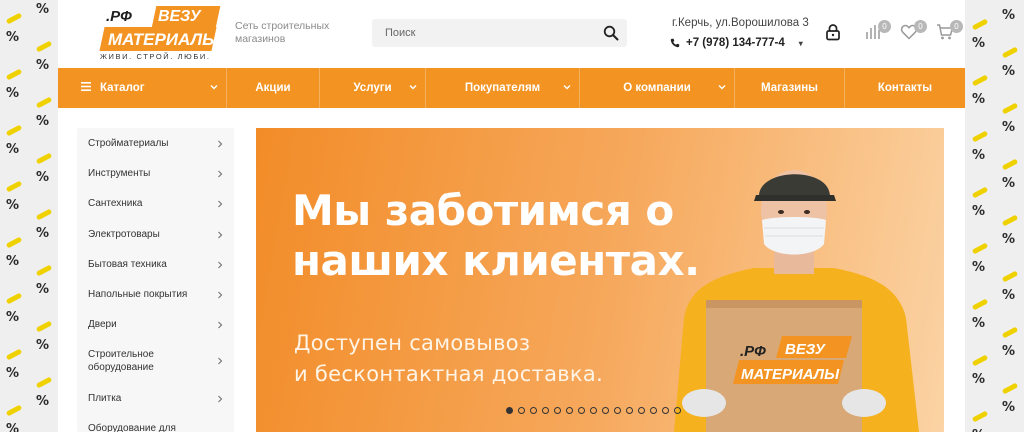  Describe the element at coordinates (155, 173) in the screenshot. I see `sidebar-item-tools: Инструменты` at that location.